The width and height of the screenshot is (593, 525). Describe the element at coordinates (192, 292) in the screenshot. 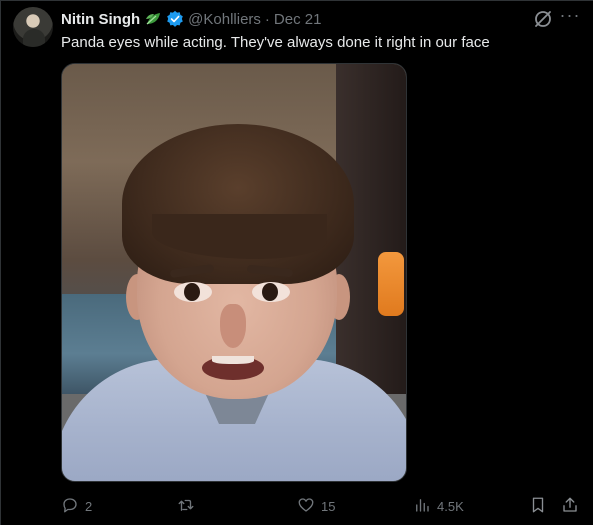

I see `image-pupil-left` at that location.